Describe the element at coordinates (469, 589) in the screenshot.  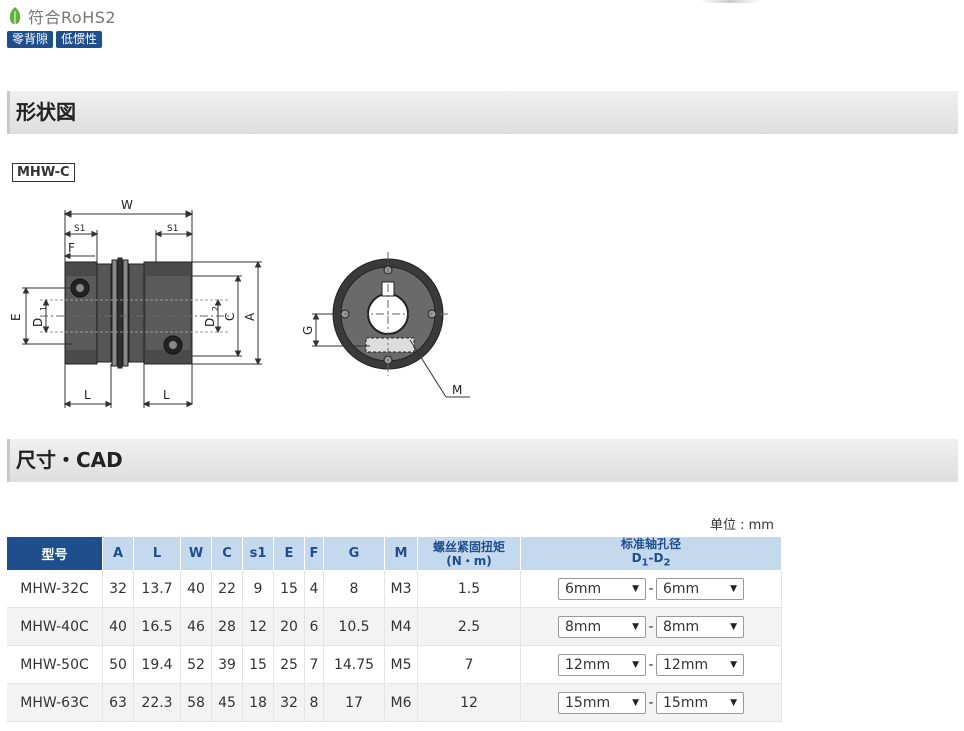
I see `cell-torque: 1.5` at that location.